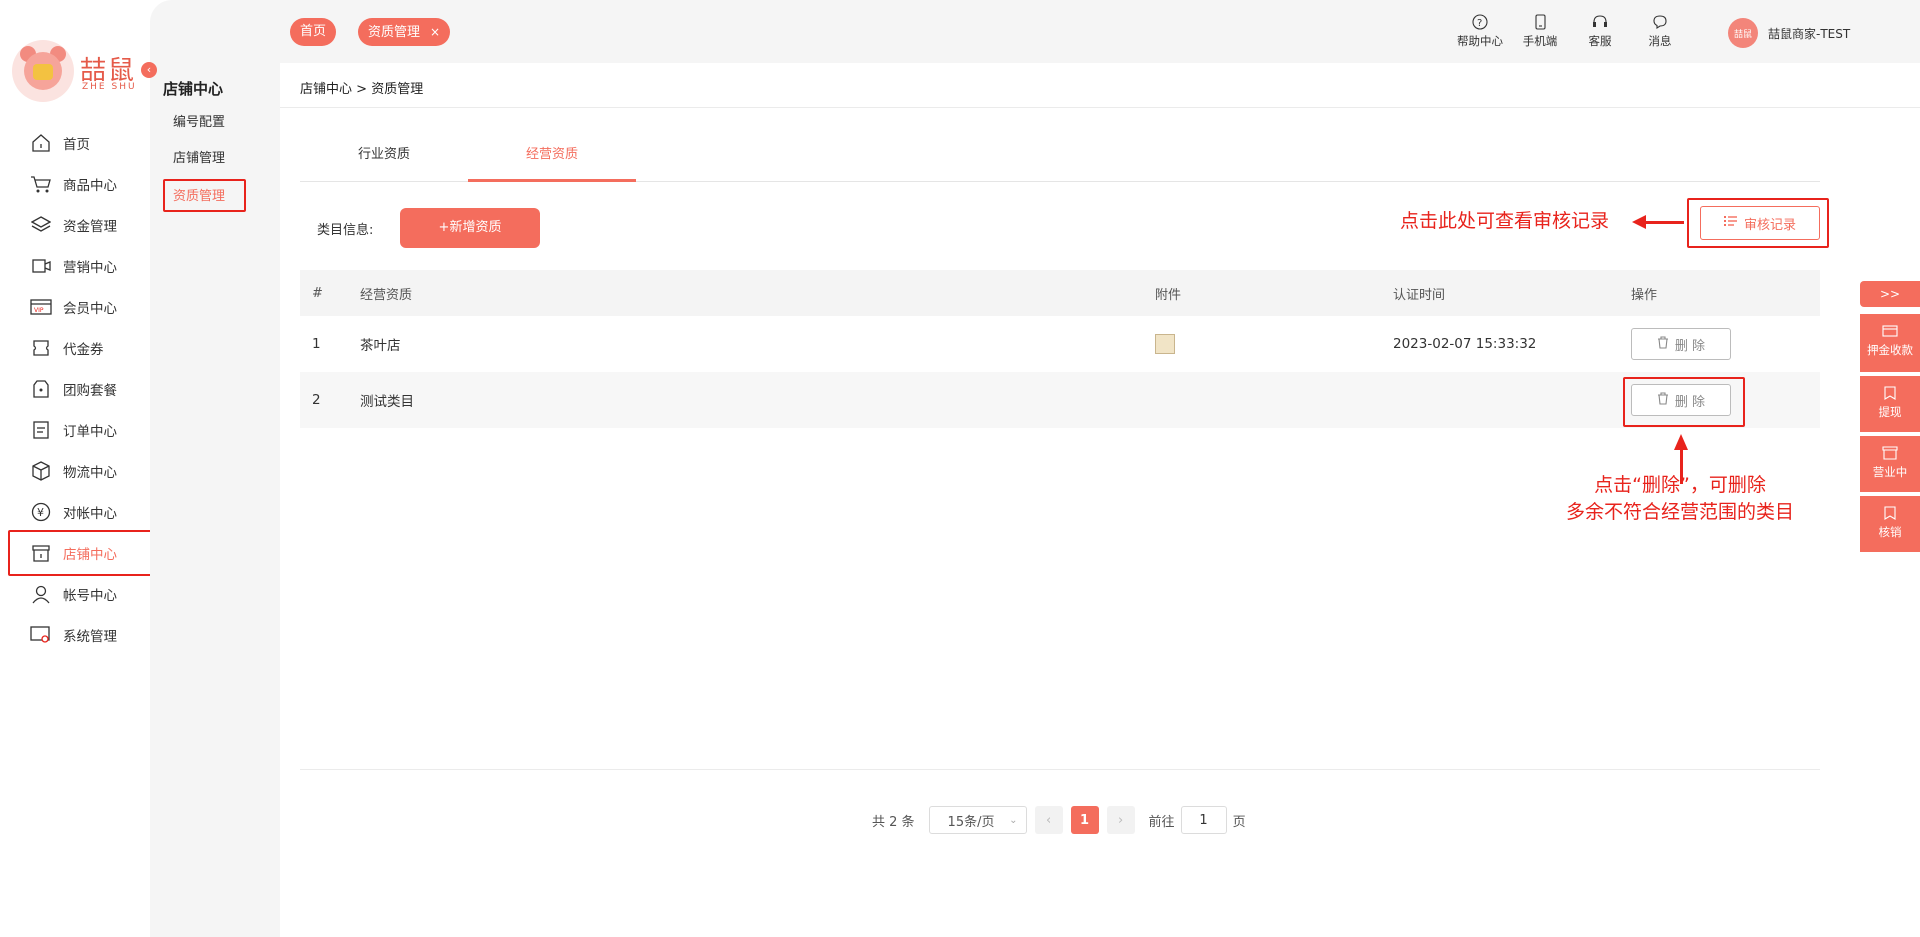 The height and width of the screenshot is (937, 1920). I want to click on sidebar-item-label: 订单中心, so click(90, 432).